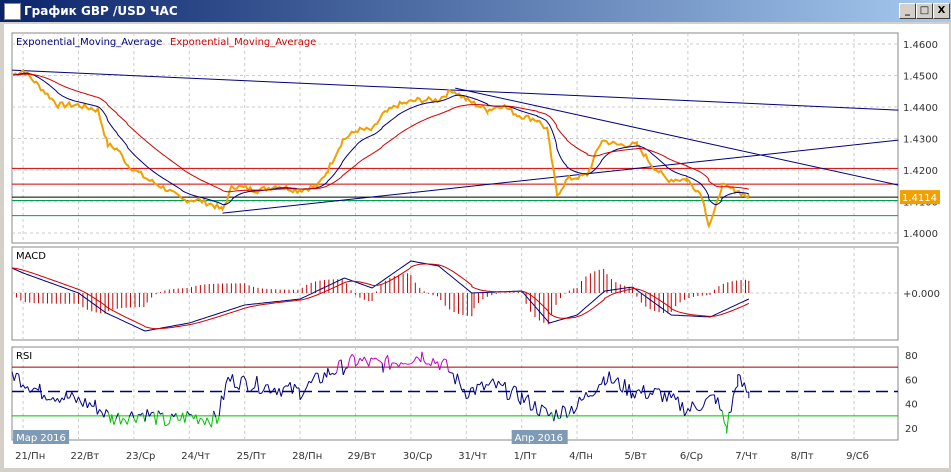 The width and height of the screenshot is (951, 472). What do you see at coordinates (195, 456) in the screenshot?
I see `x-axis-label: 24/Чт` at bounding box center [195, 456].